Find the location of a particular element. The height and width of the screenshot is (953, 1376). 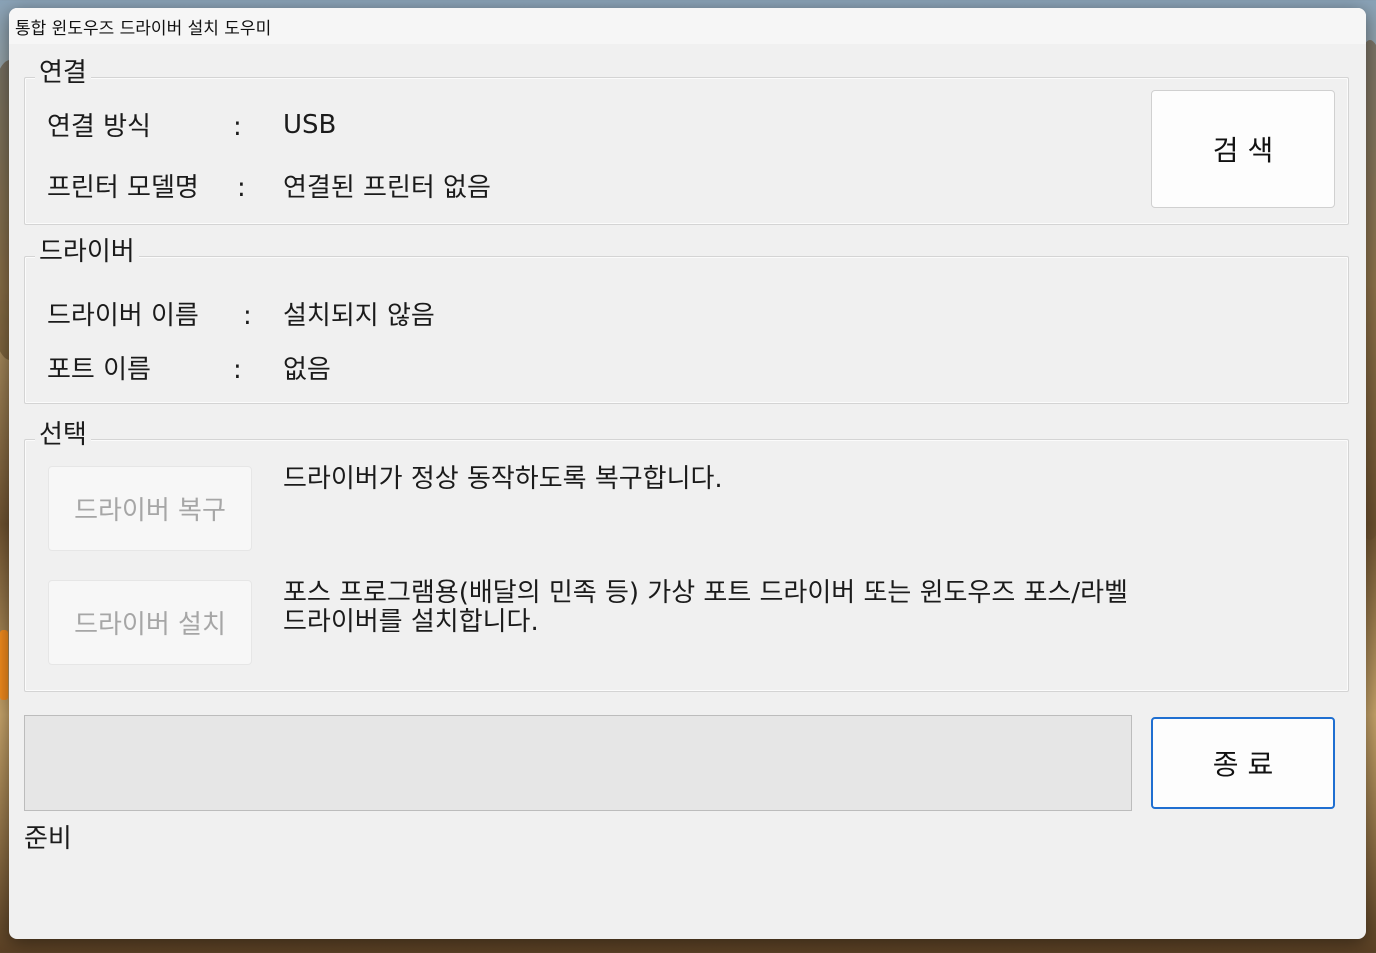

driver-name-label: 드라이버 이름 is located at coordinates (123, 316).